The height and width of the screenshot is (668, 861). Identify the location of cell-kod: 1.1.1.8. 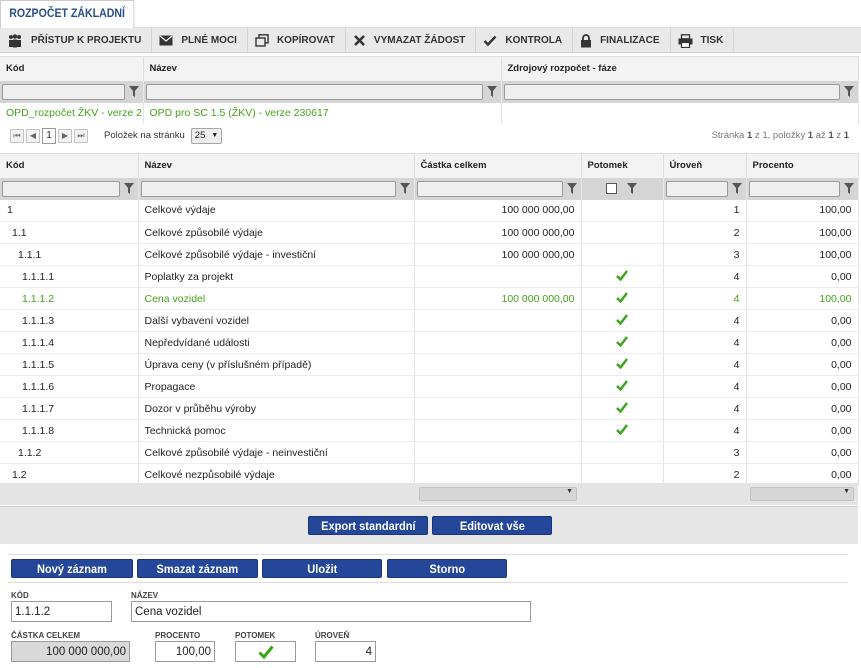
(69, 430).